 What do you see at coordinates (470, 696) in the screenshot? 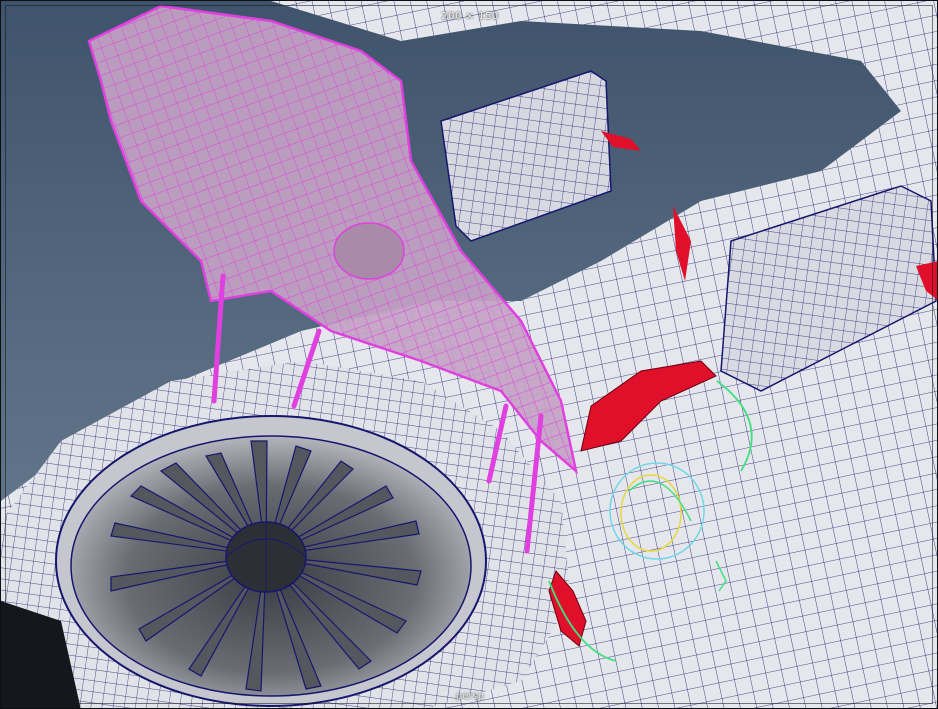
I see `camera-name-label: persp` at bounding box center [470, 696].